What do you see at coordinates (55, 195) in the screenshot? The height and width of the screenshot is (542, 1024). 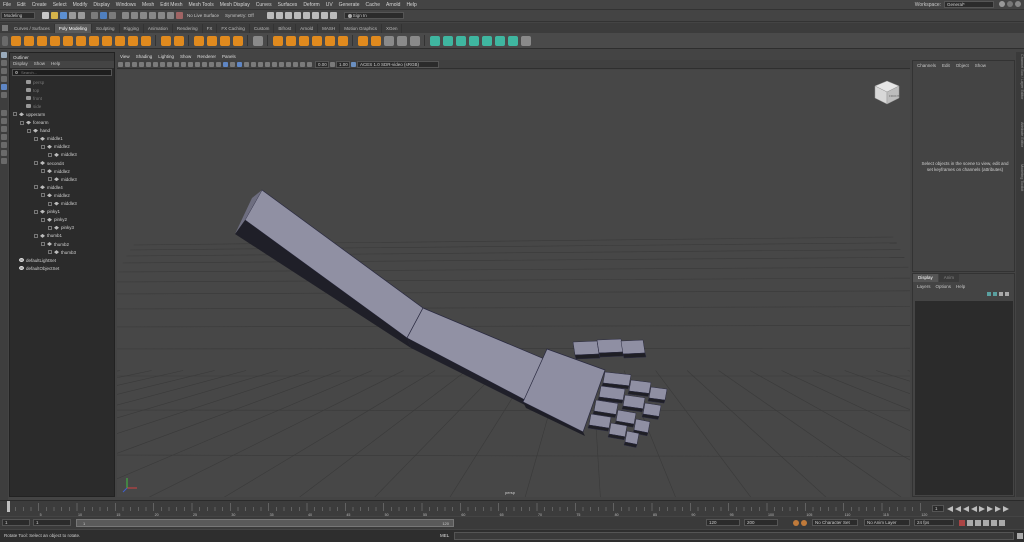 I see `outliner-node-middle2: middle2` at bounding box center [55, 195].